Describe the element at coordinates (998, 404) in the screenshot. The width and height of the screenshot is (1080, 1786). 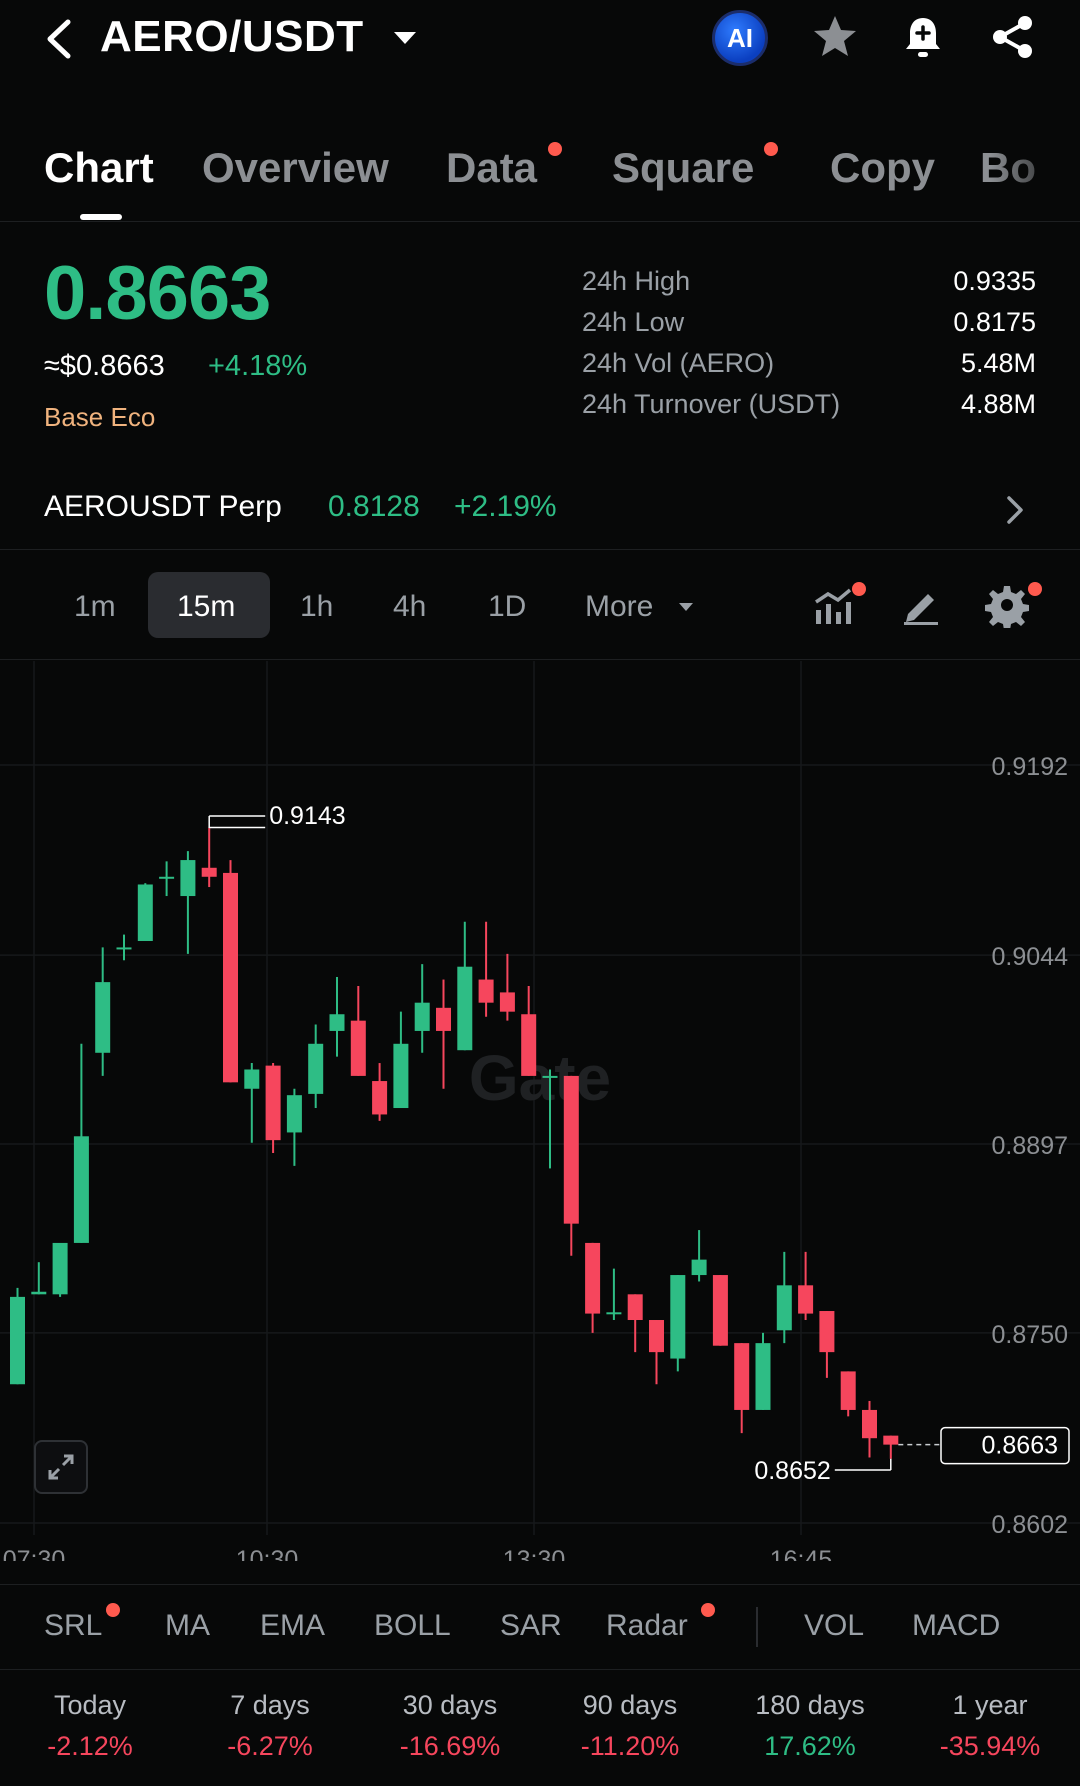
I see `stat-24h-turnover-value: 4.88M` at that location.